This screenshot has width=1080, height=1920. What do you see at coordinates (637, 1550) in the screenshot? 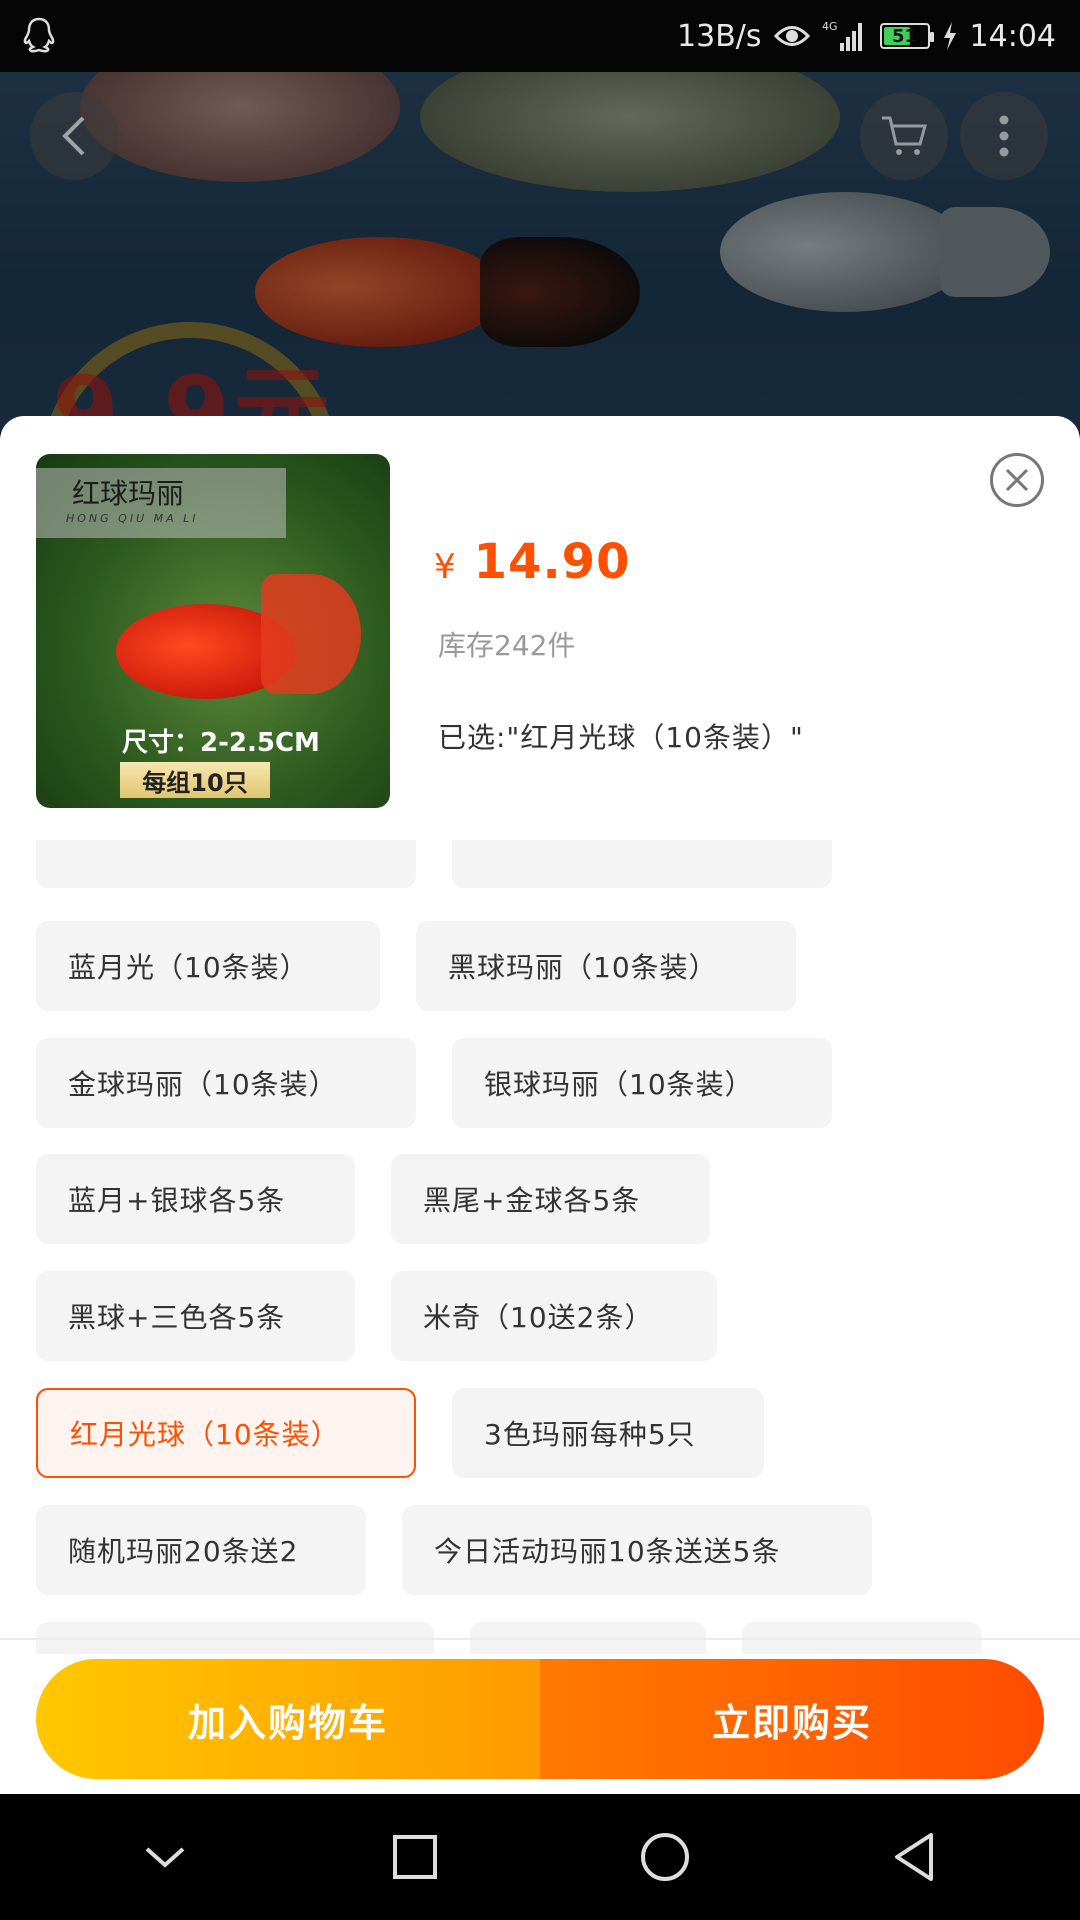
I see `sku-option: 今日活动玛丽10条送送5条` at bounding box center [637, 1550].